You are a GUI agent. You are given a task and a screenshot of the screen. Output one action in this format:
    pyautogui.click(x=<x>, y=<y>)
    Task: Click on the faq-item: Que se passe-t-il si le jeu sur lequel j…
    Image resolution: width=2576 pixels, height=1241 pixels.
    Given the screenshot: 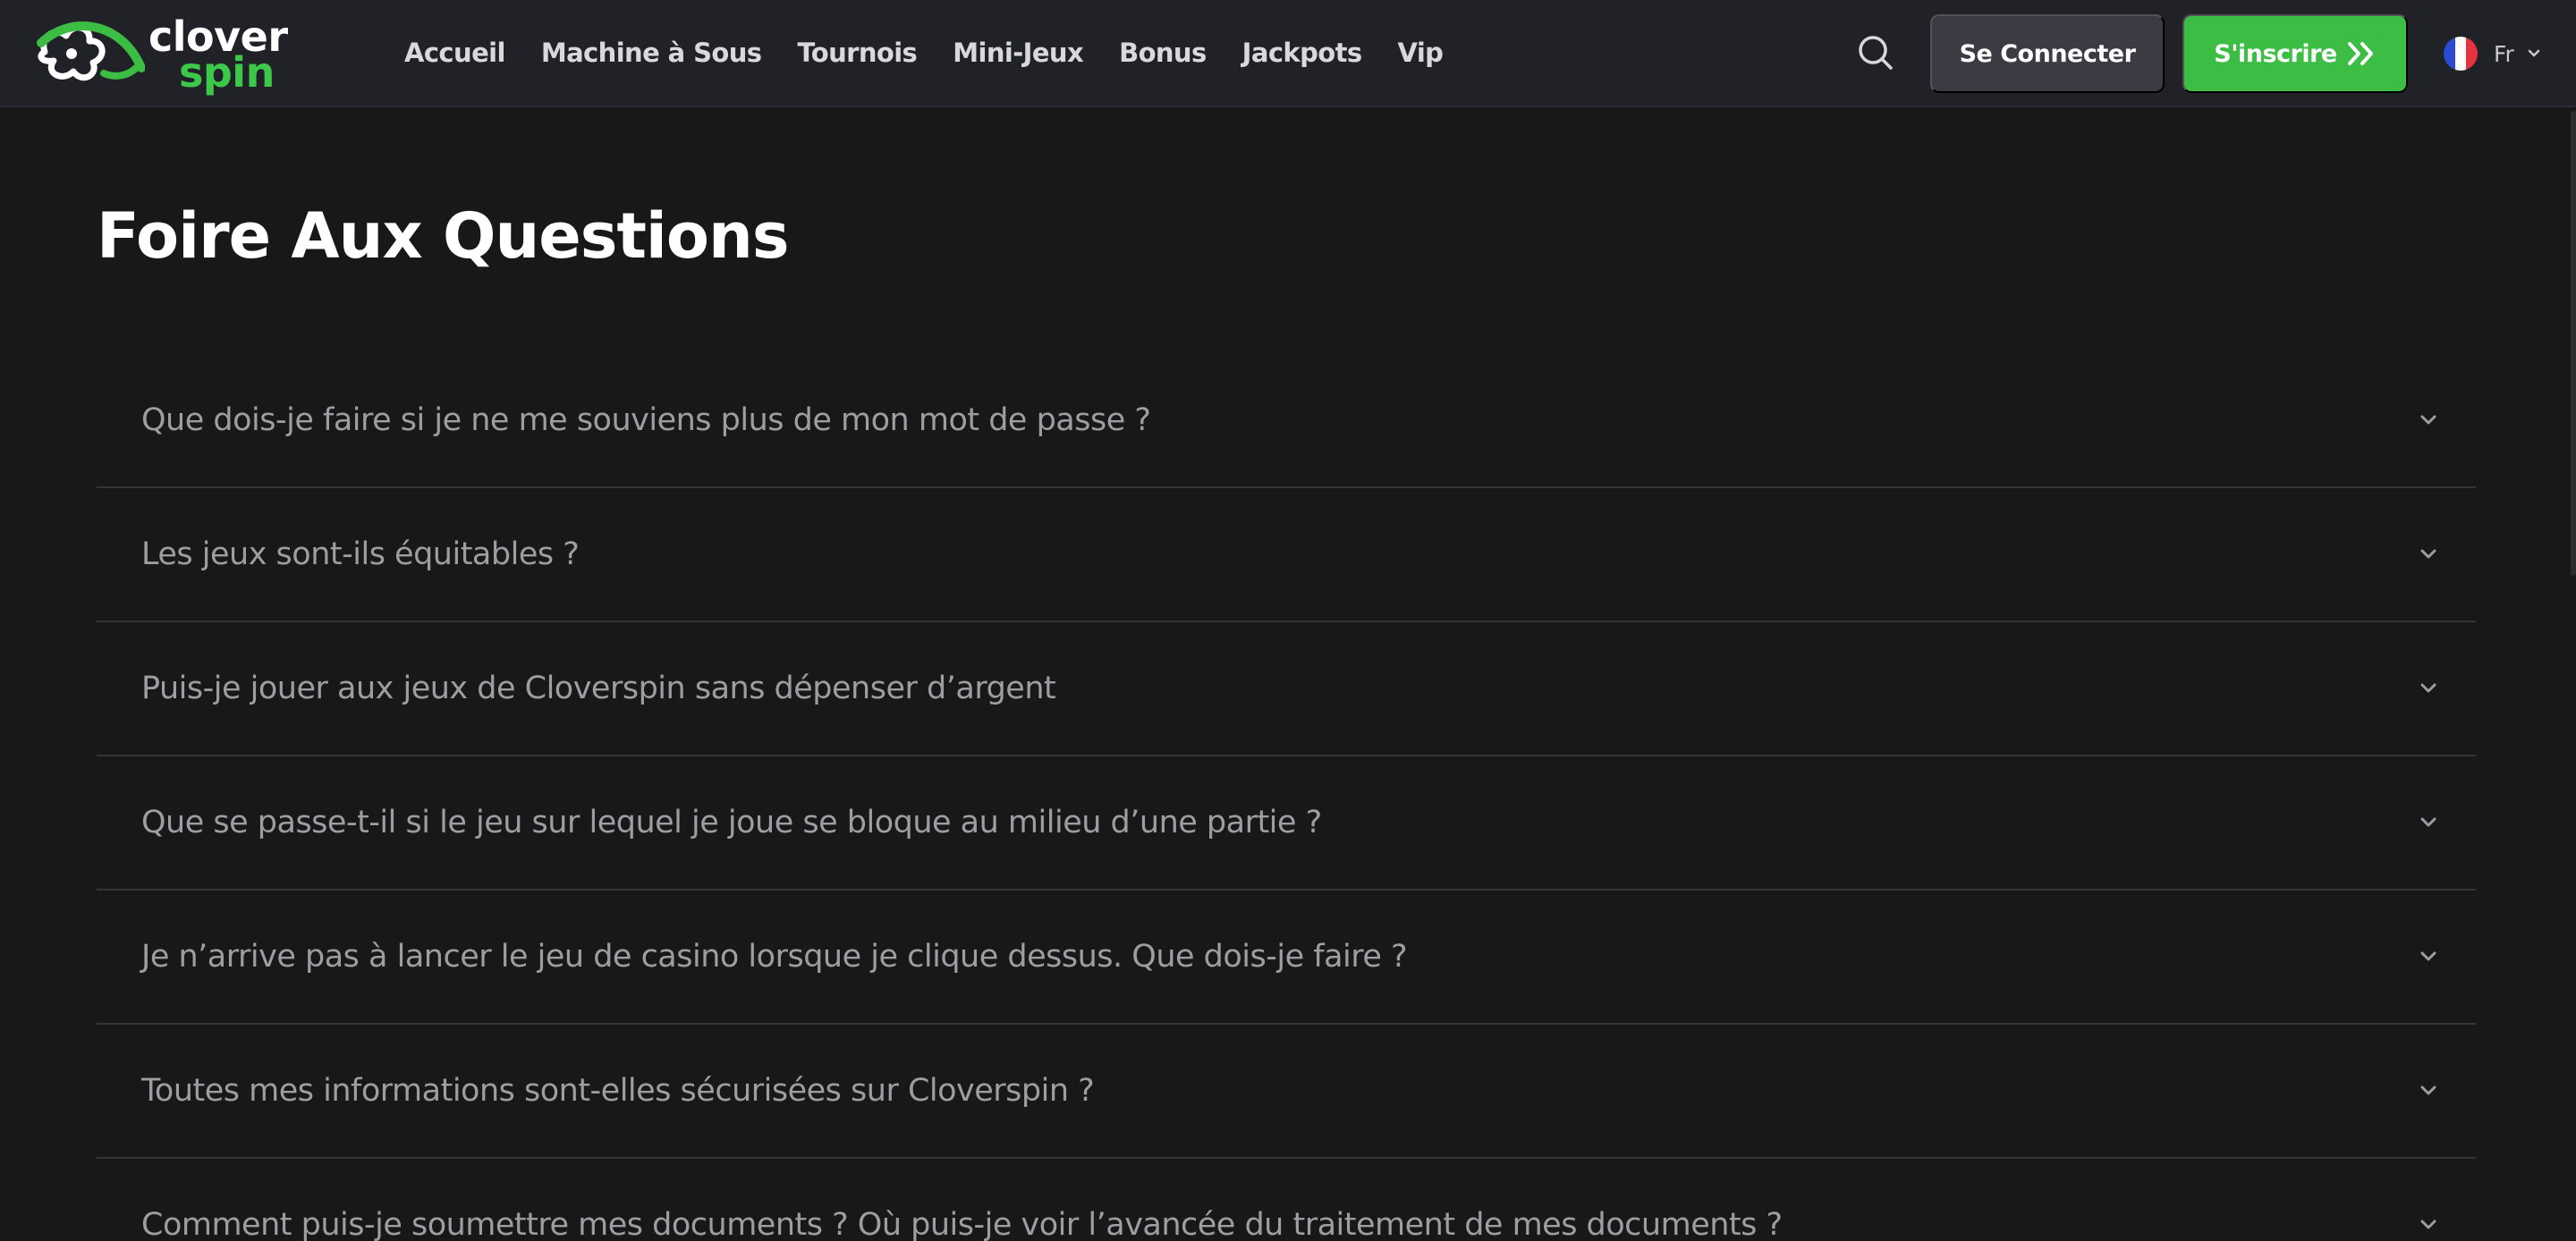 What is the action you would take?
    pyautogui.click(x=1286, y=823)
    